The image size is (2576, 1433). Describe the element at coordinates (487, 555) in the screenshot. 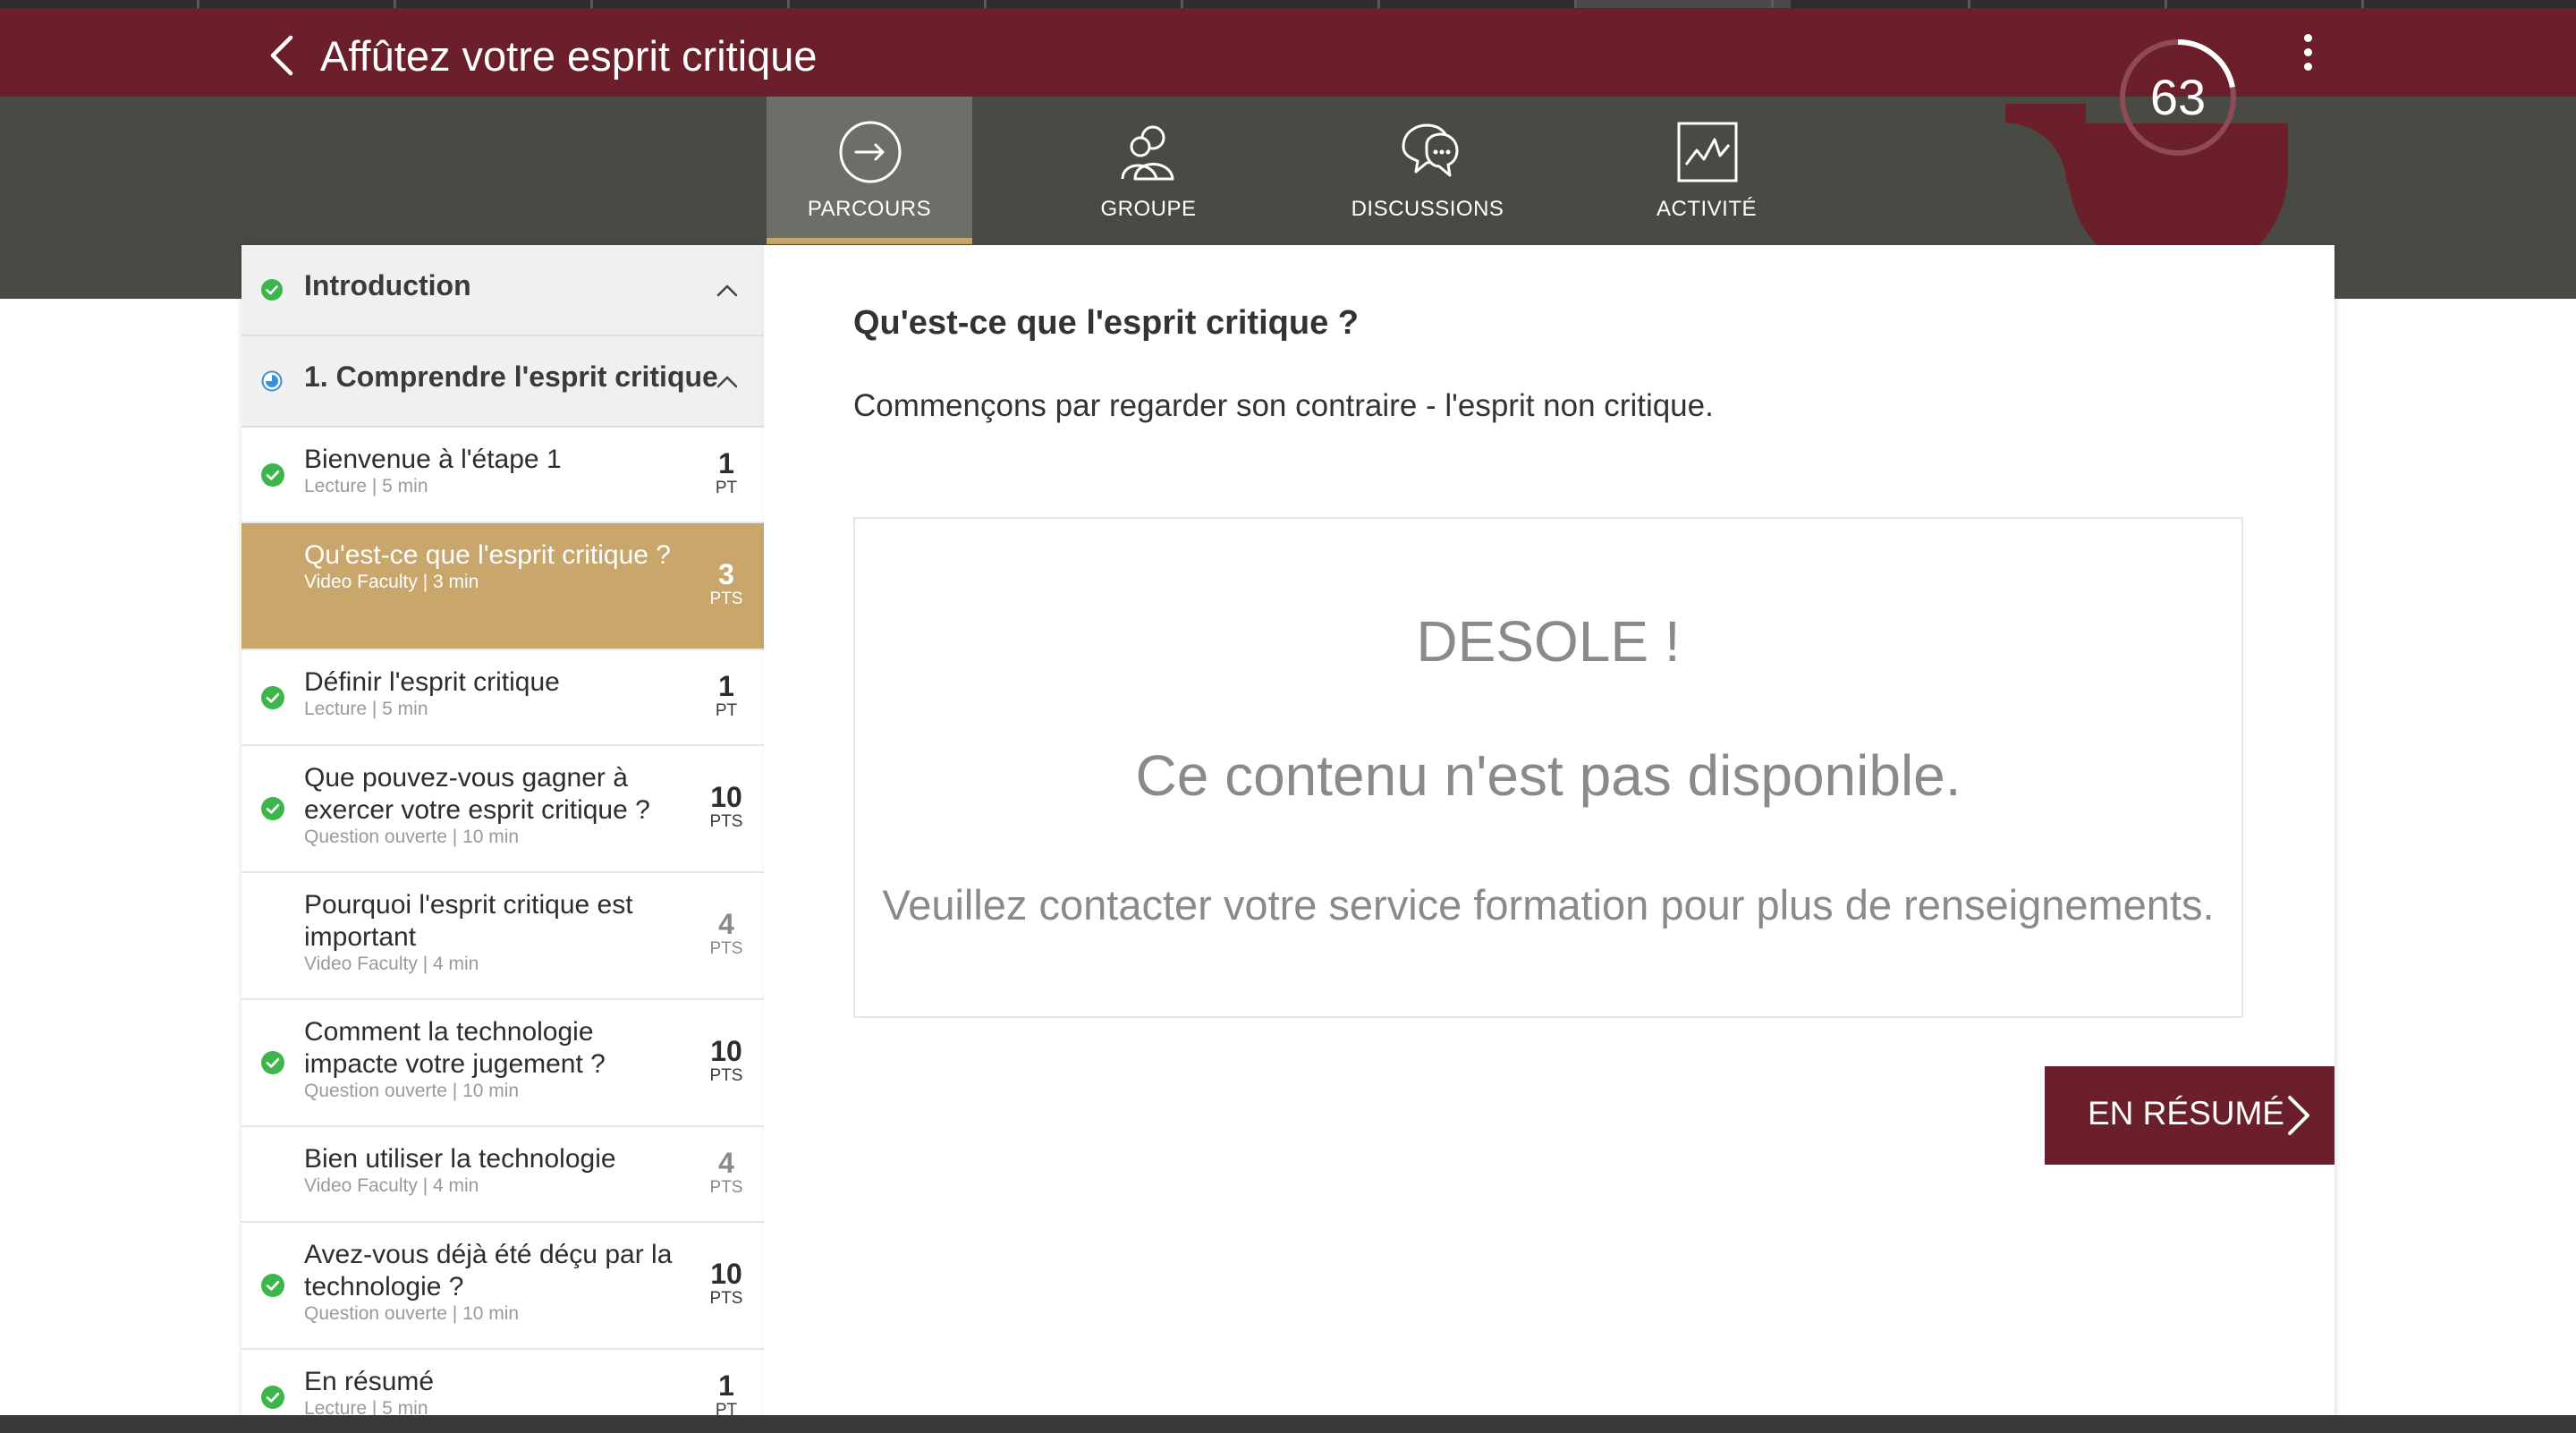

I see `lesson-item-title: Qu'est-ce que l'esprit critique ?` at that location.